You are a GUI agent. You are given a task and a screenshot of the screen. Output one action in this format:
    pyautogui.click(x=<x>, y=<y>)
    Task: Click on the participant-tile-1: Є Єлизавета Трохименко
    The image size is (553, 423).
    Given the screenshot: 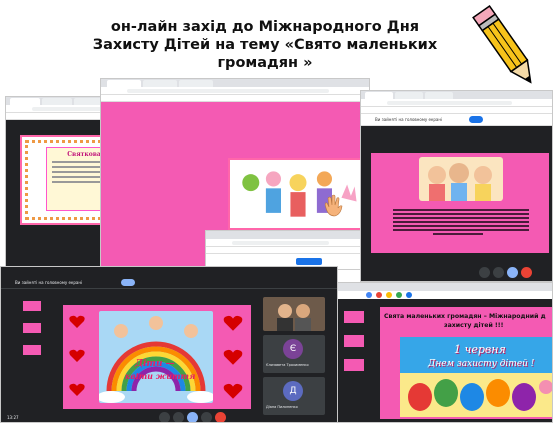 What is the action you would take?
    pyautogui.click(x=294, y=354)
    